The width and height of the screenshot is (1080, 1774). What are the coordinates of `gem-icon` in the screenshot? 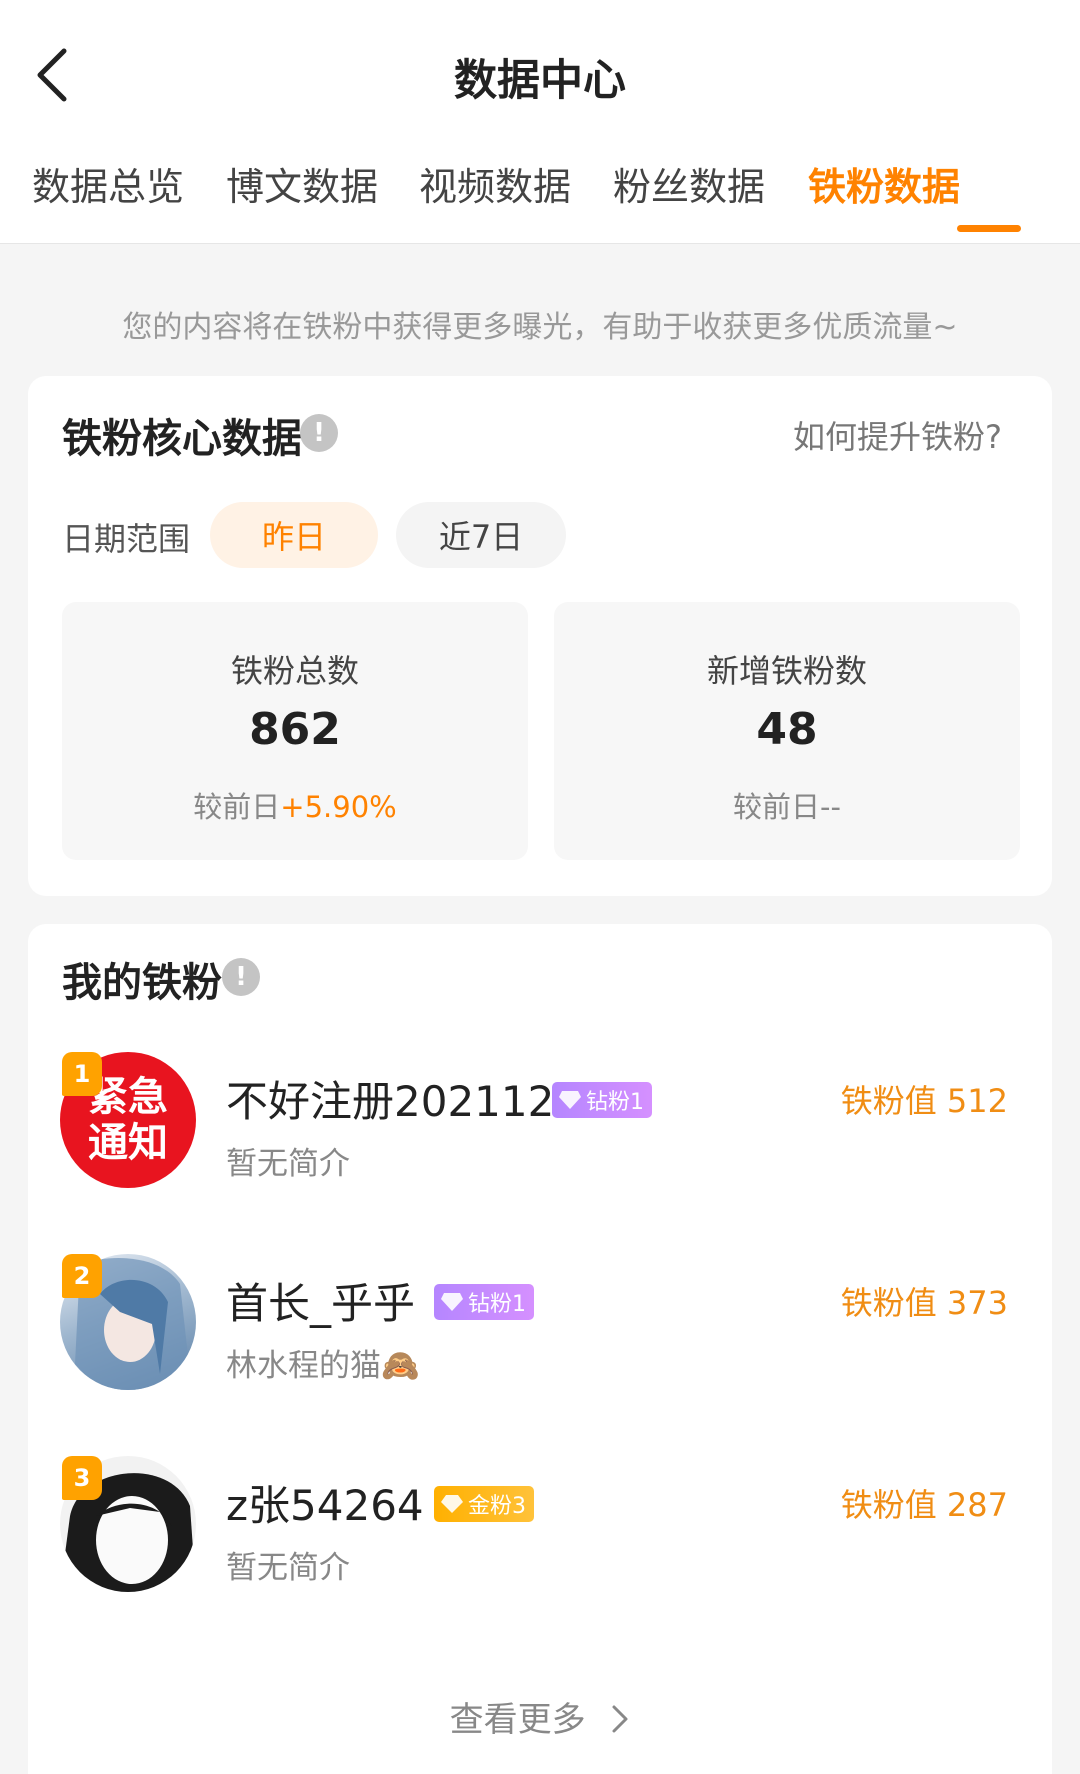 It's located at (452, 1504).